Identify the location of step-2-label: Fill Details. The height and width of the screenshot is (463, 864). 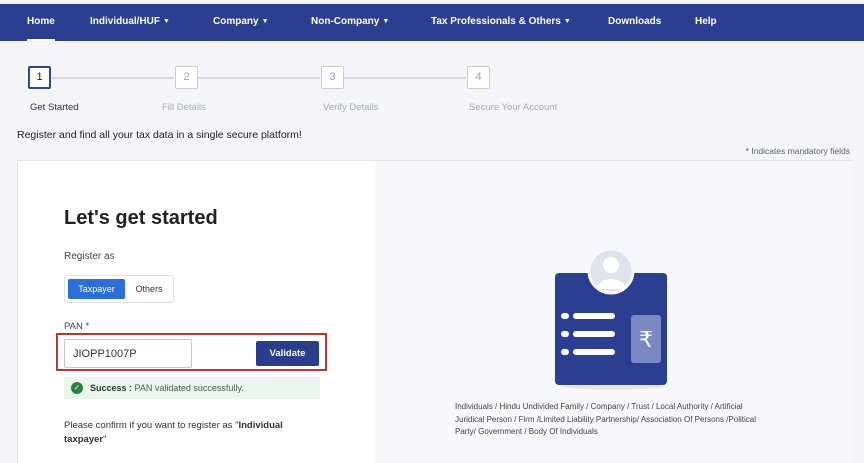
(184, 107).